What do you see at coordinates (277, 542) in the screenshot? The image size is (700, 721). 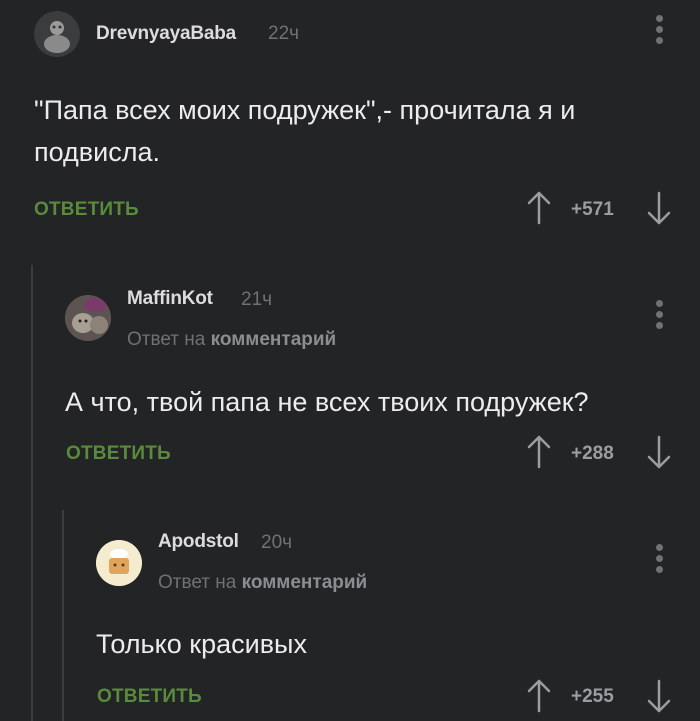 I see `comment-time: 20ч` at bounding box center [277, 542].